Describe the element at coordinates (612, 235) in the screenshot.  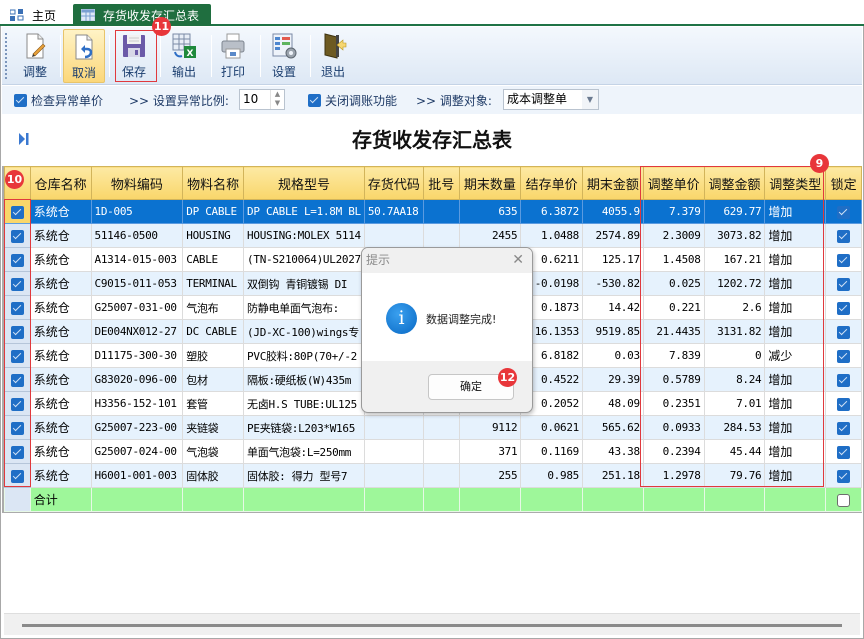
I see `closing-amount-cell: 2574.89` at that location.